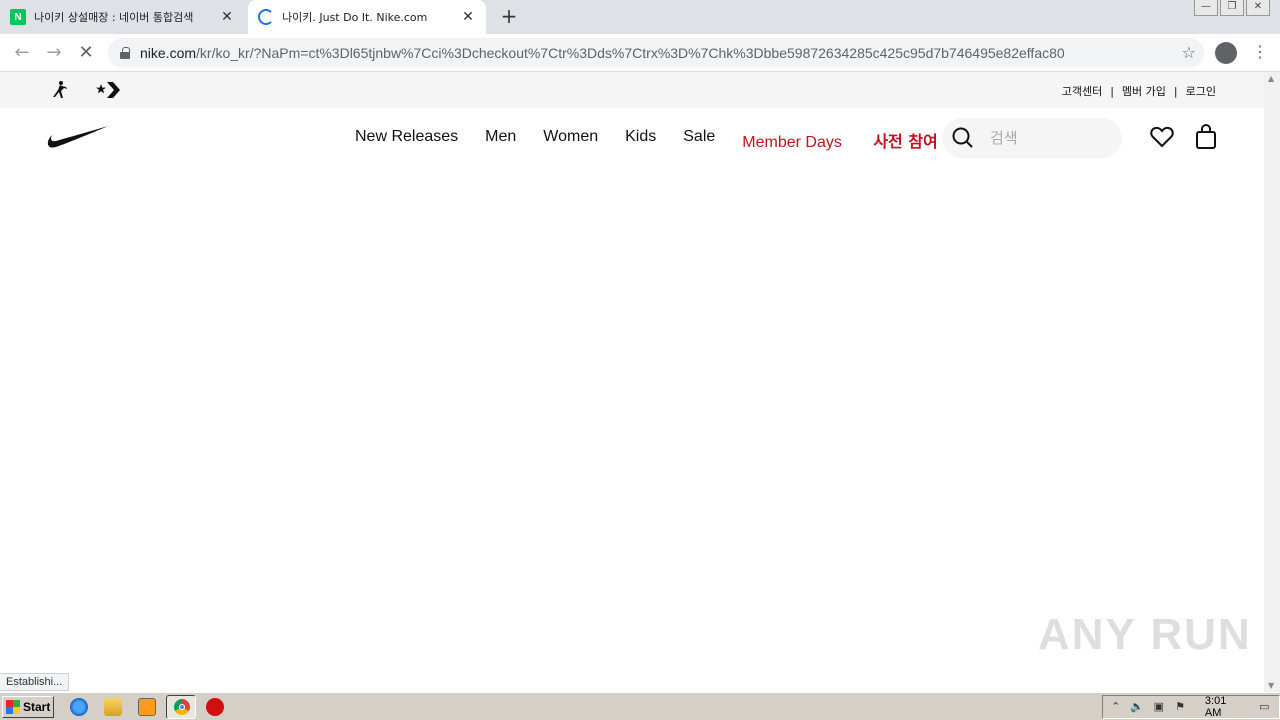  What do you see at coordinates (1224, 707) in the screenshot?
I see `clock: 3:01 AM` at bounding box center [1224, 707].